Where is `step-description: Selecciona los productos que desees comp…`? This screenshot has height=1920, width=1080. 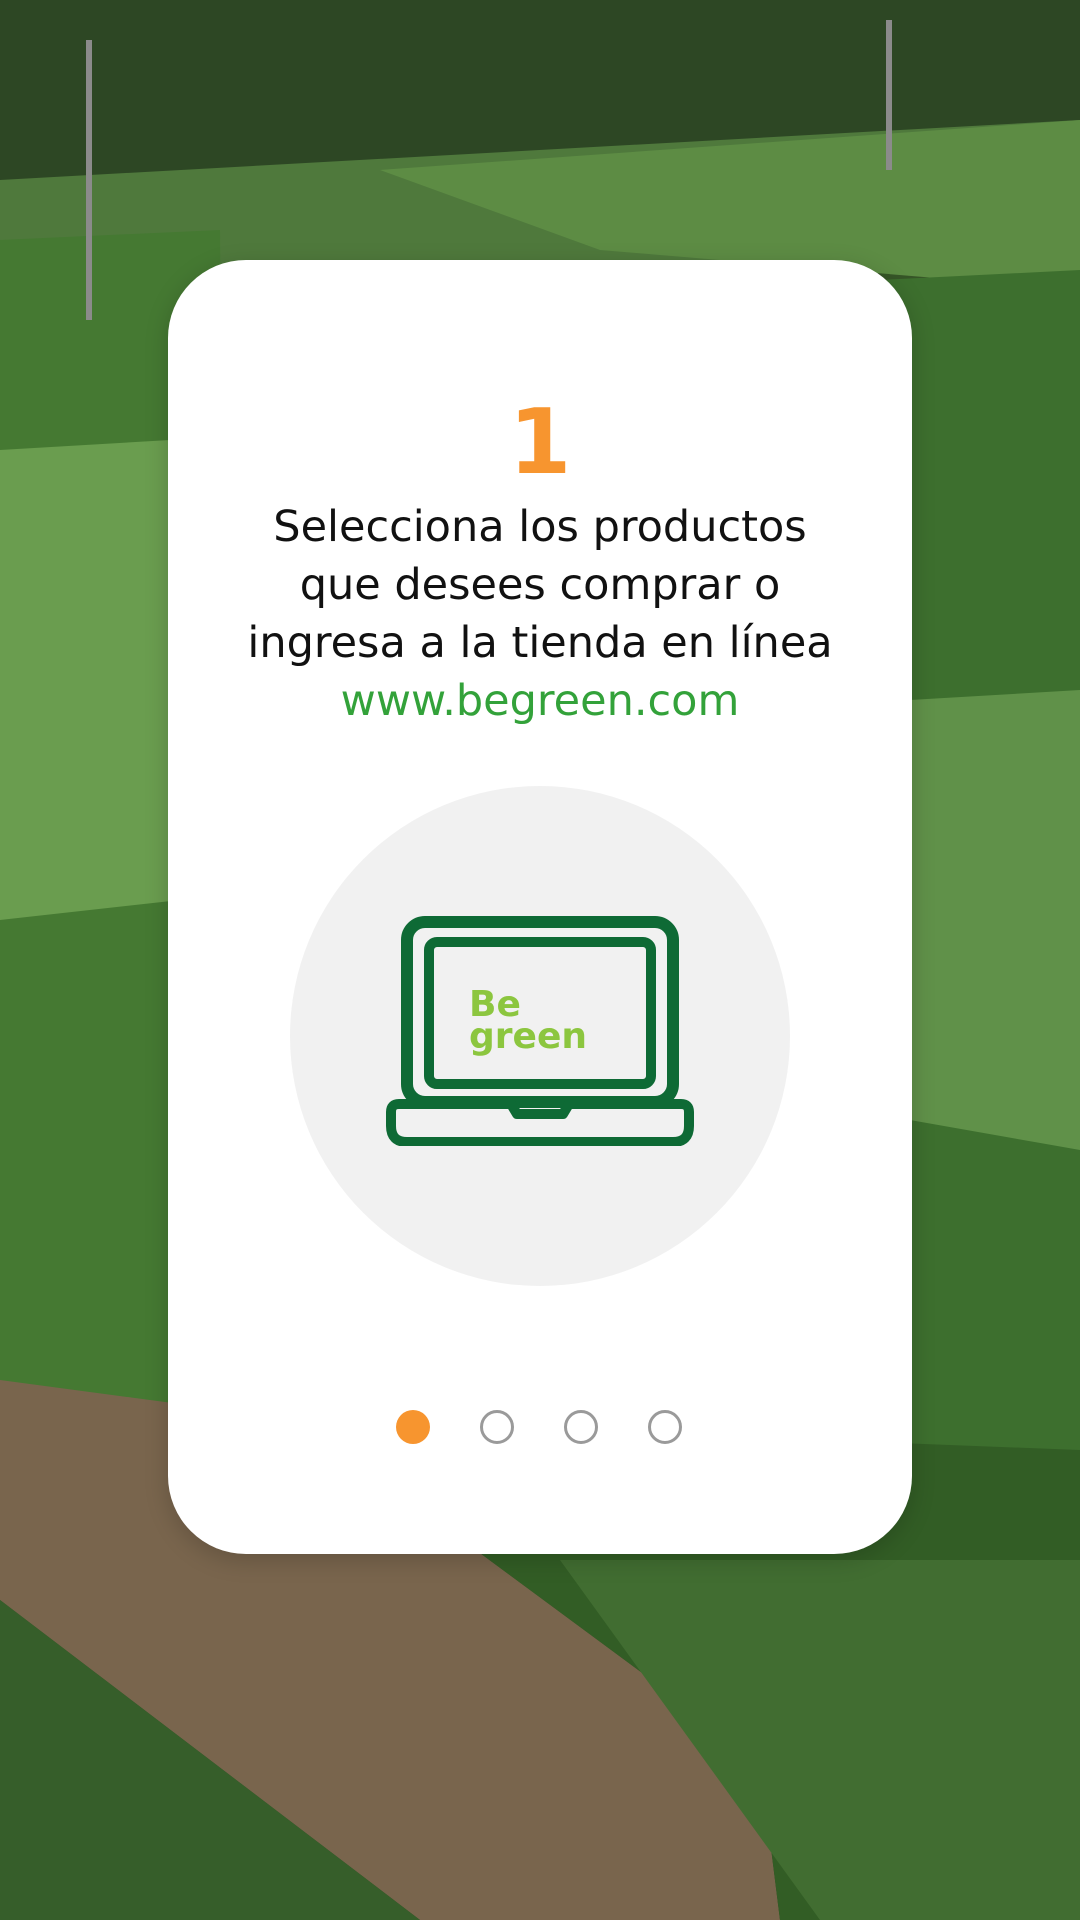
step-description: Selecciona los productos que desees comp… is located at coordinates (540, 614).